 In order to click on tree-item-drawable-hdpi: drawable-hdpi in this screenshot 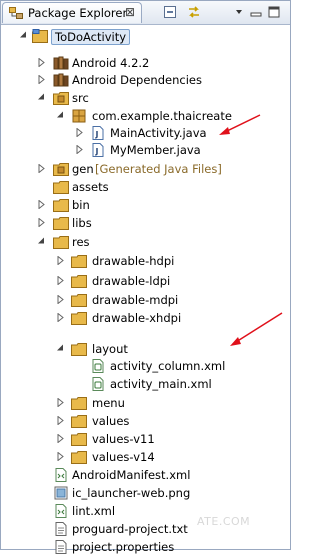, I will do `click(145, 261)`.